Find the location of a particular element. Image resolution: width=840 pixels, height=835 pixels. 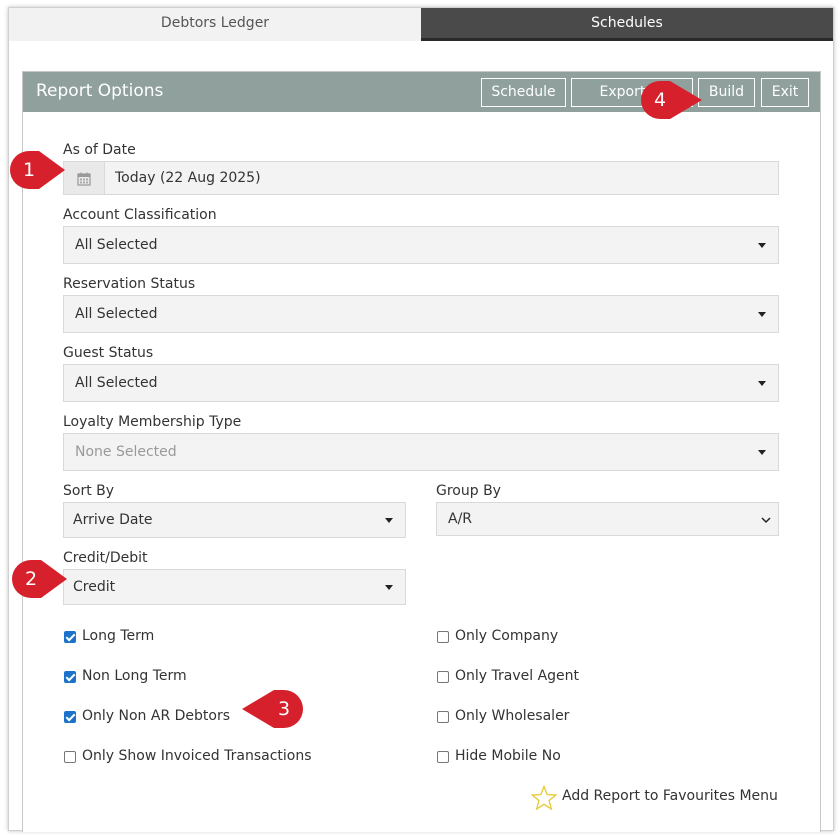

only-company-checkbox is located at coordinates (443, 637).